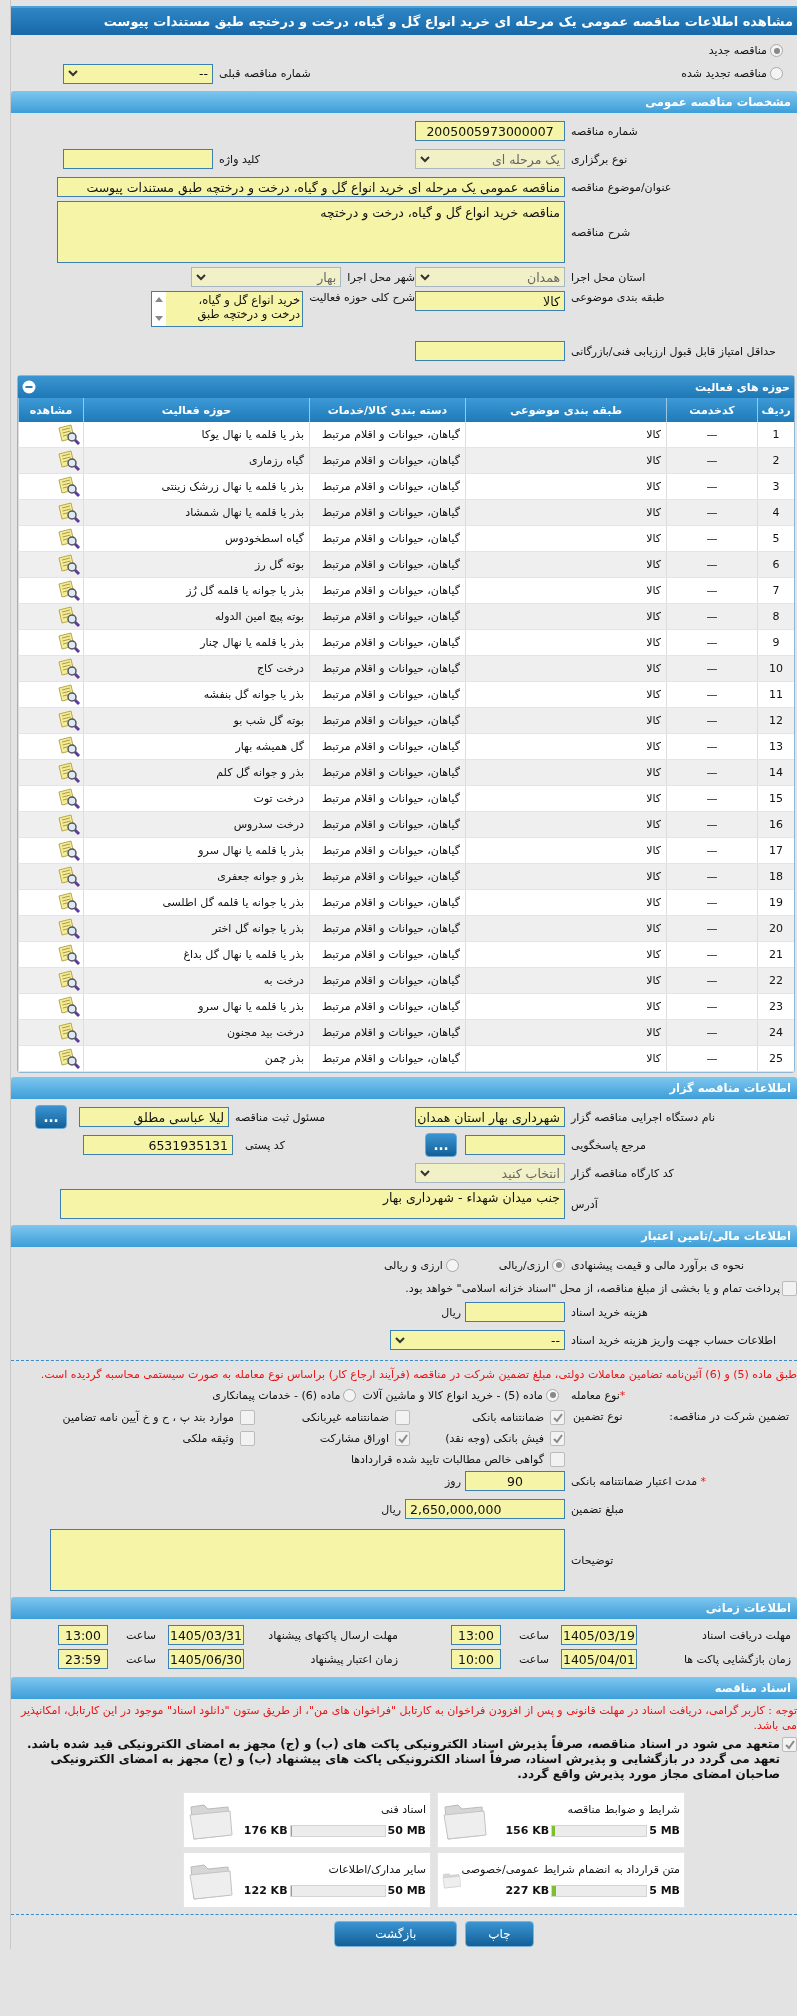 The image size is (797, 2016). I want to click on page-title: مشاهده اطلاعات مناقصه عمومی یک مرحله ای خرید انواع گل و گیاه، درخت و درختچه طبق مستندات پیوست, so click(404, 20).